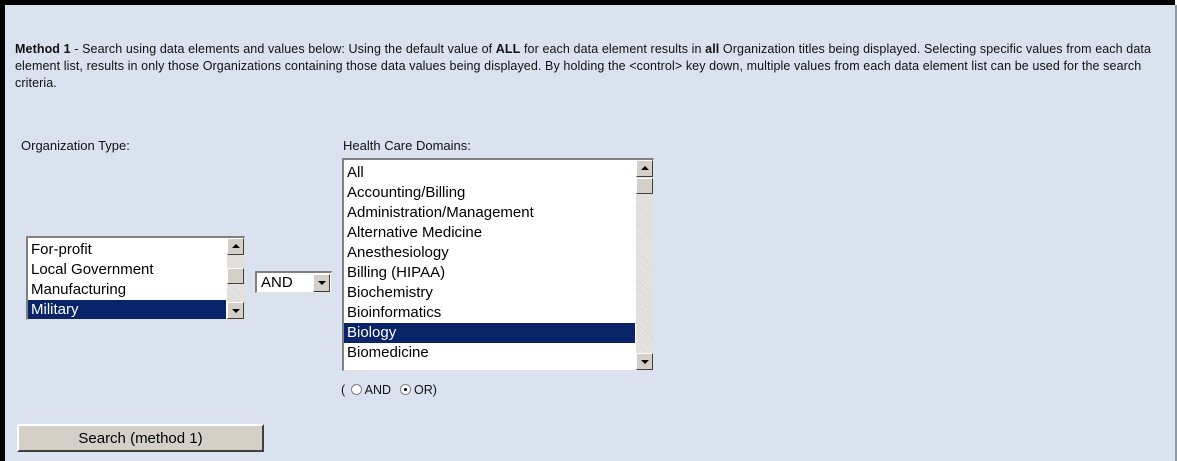 The width and height of the screenshot is (1177, 461). What do you see at coordinates (425, 390) in the screenshot?
I see `or-radio-label: OR)` at bounding box center [425, 390].